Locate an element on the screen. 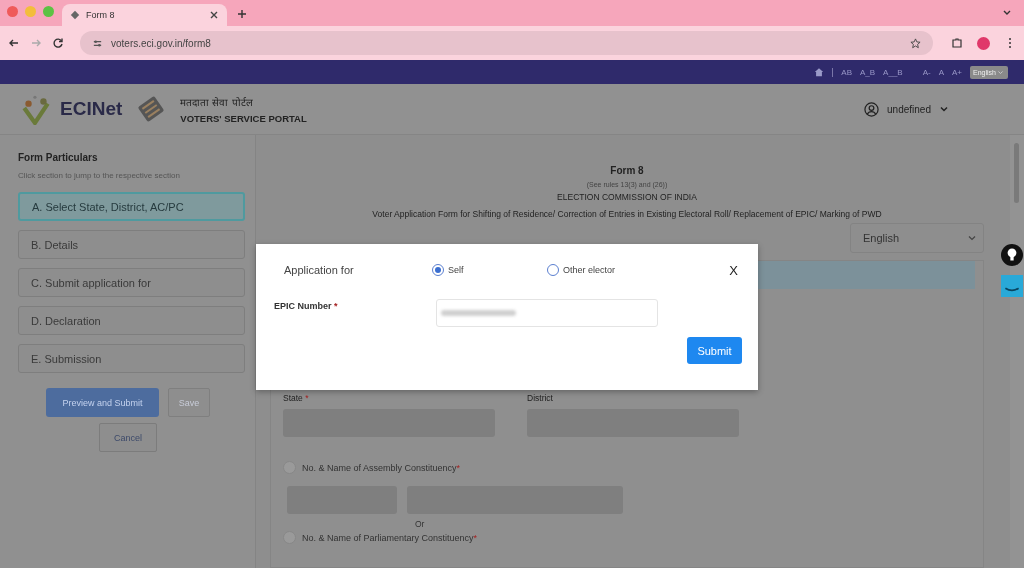 The image size is (1024, 568). dialog-label: Application for is located at coordinates (319, 270).